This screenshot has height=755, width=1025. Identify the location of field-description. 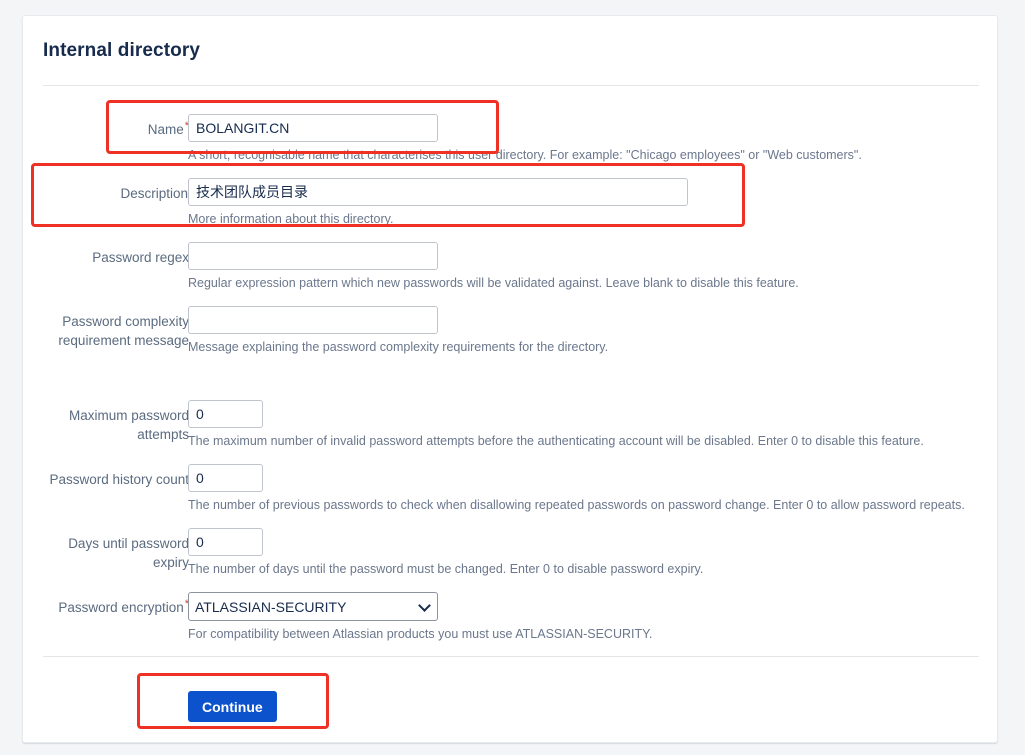
(438, 192).